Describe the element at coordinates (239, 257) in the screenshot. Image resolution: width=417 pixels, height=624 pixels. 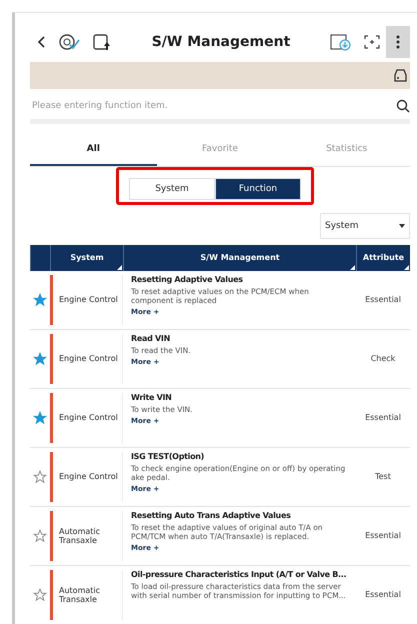
I see `column-header: S/W Management` at that location.